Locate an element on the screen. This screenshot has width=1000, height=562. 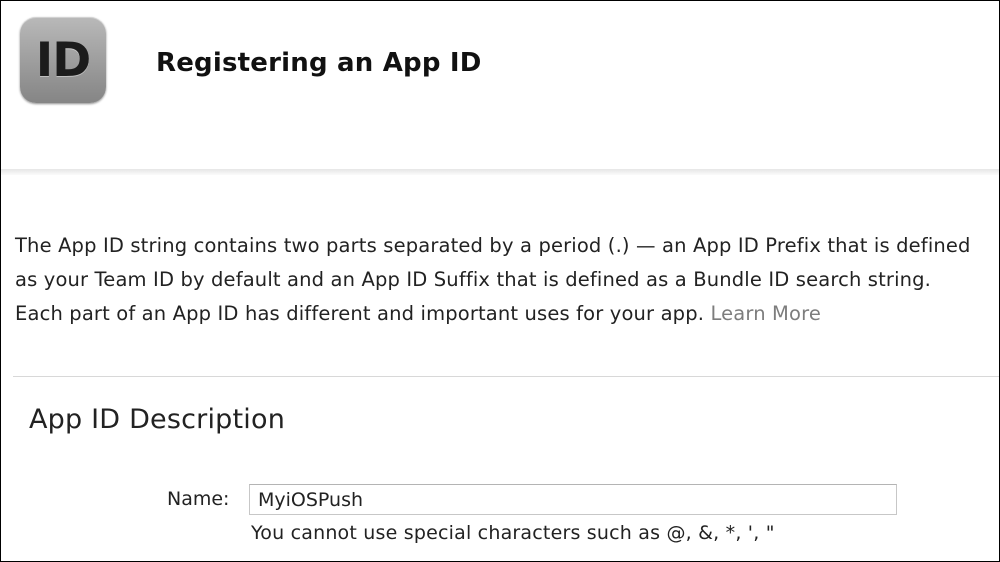
app-id-icon-label: ID is located at coordinates (63, 60).